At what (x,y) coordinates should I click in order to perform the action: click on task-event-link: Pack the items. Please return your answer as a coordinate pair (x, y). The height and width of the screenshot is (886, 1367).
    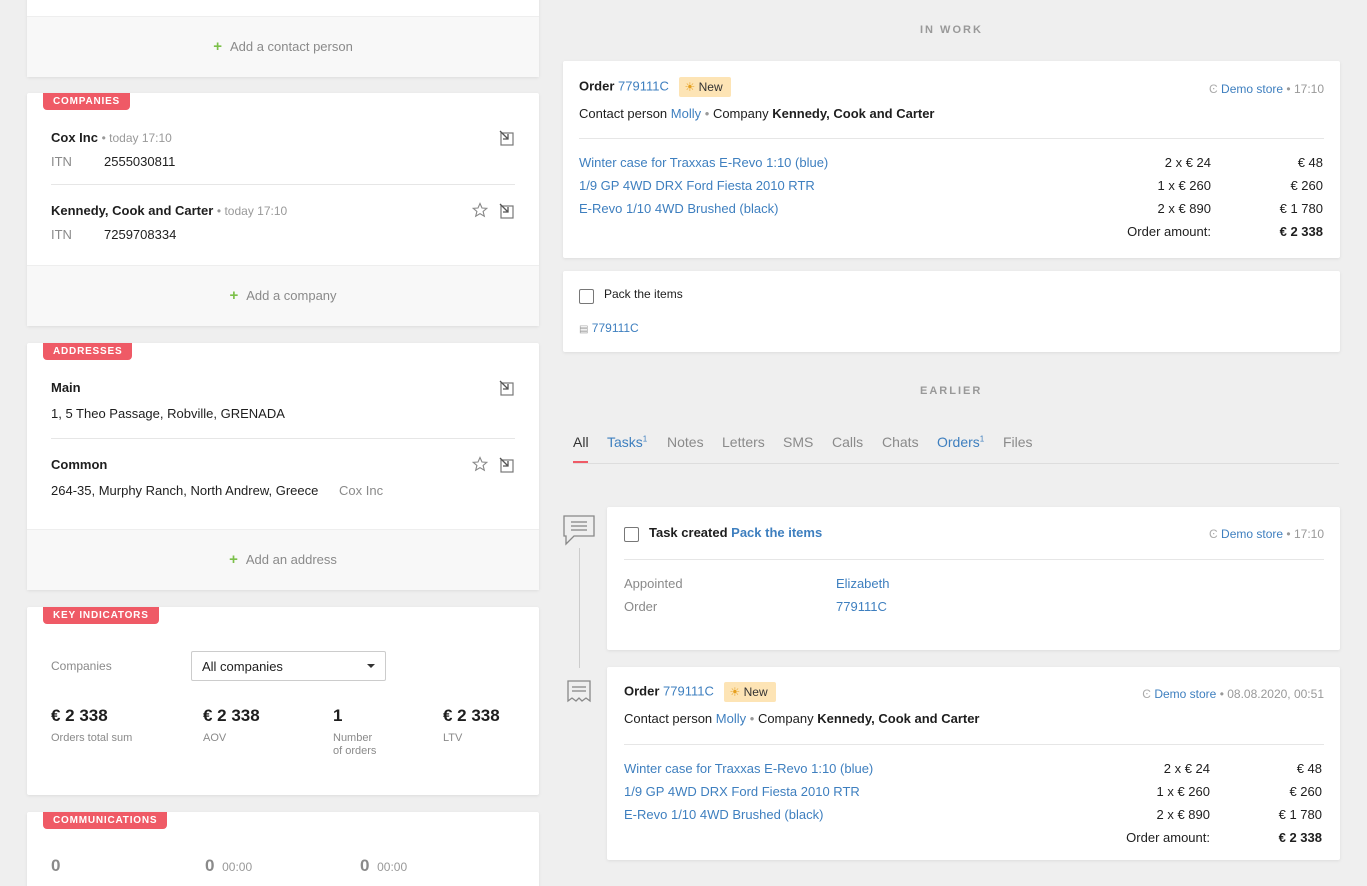
    Looking at the image, I should click on (776, 532).